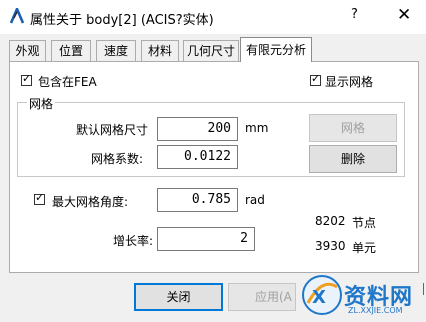  I want to click on show-mesh-checkbox: ✓, so click(315, 79).